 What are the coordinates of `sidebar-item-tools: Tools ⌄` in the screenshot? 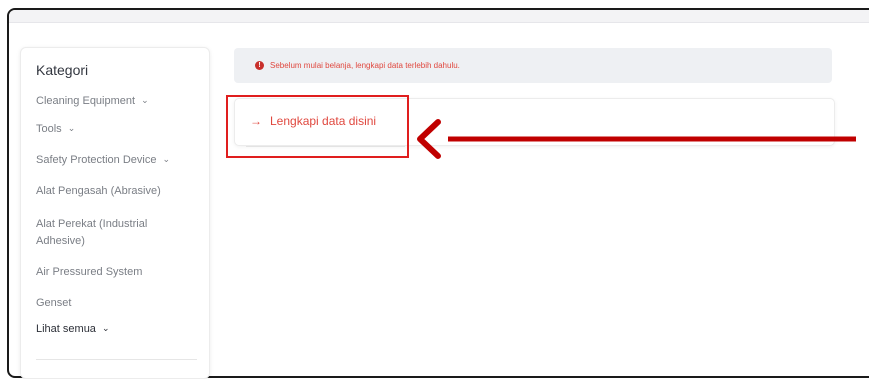 It's located at (116, 129).